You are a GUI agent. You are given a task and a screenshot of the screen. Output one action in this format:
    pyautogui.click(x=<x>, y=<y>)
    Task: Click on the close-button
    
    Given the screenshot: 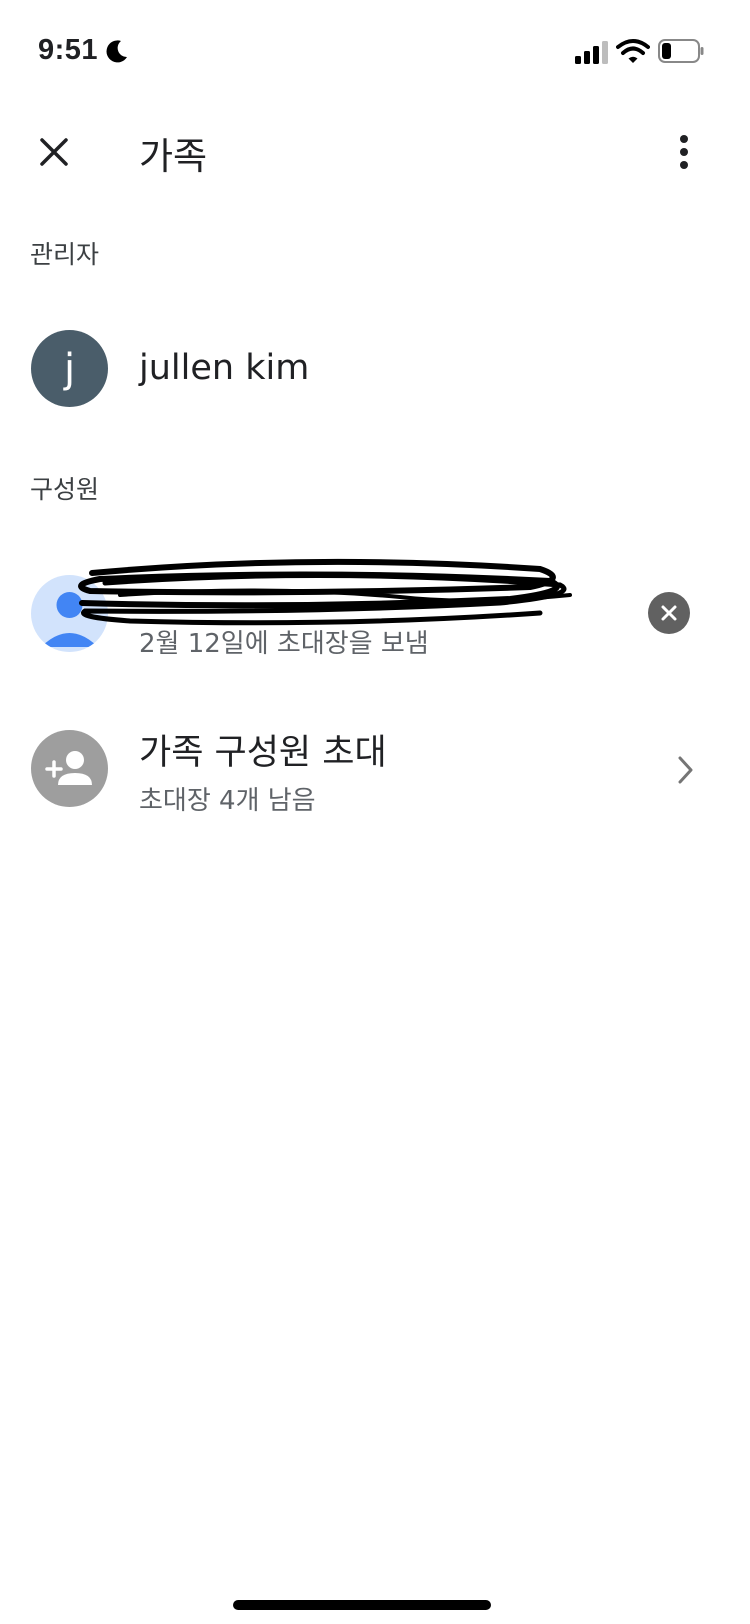 What is the action you would take?
    pyautogui.click(x=54, y=152)
    